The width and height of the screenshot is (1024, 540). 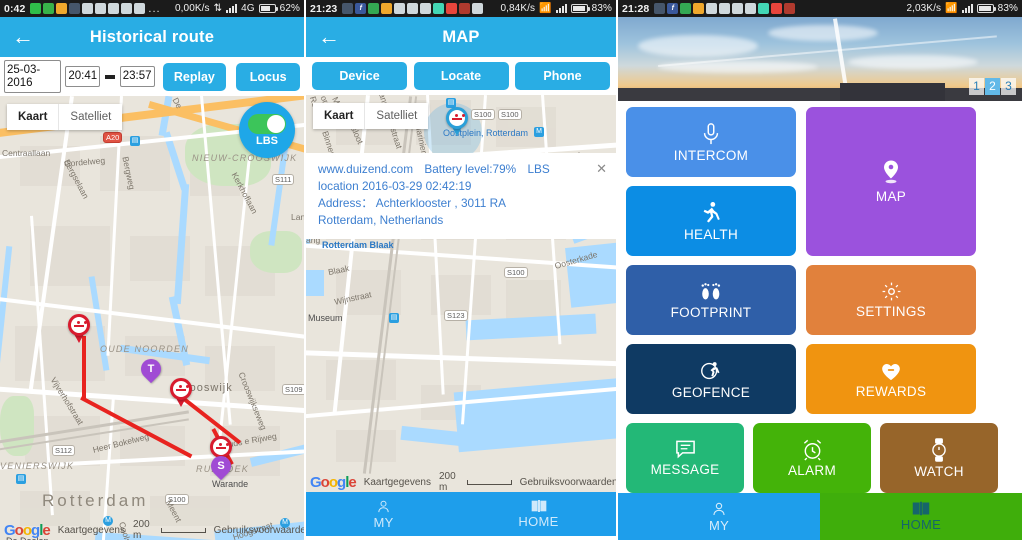 What do you see at coordinates (891, 300) in the screenshot?
I see `tile-settings: SETTINGS` at bounding box center [891, 300].